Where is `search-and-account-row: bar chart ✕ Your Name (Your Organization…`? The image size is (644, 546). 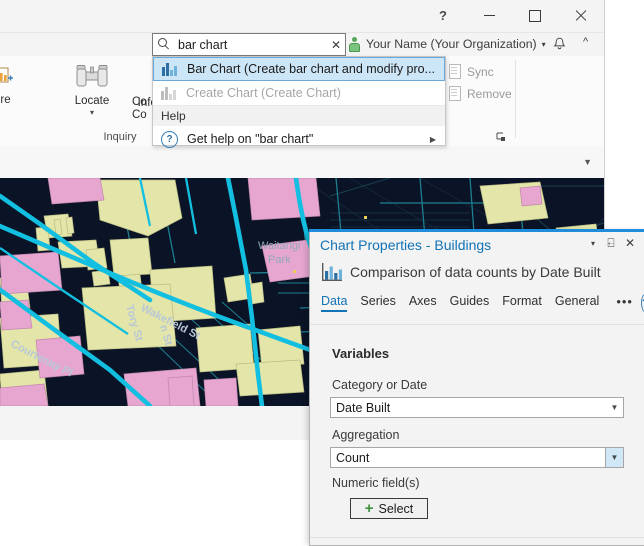 search-and-account-row: bar chart ✕ Your Name (Your Organization… is located at coordinates (302, 44).